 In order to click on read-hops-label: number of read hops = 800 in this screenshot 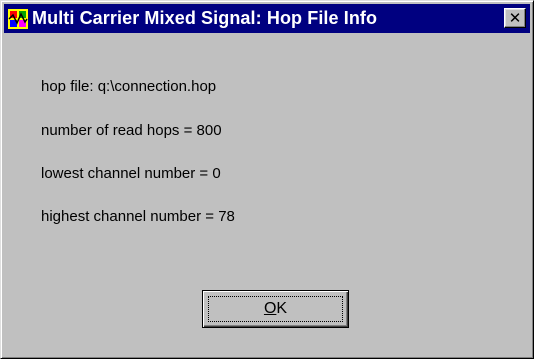, I will do `click(131, 130)`.